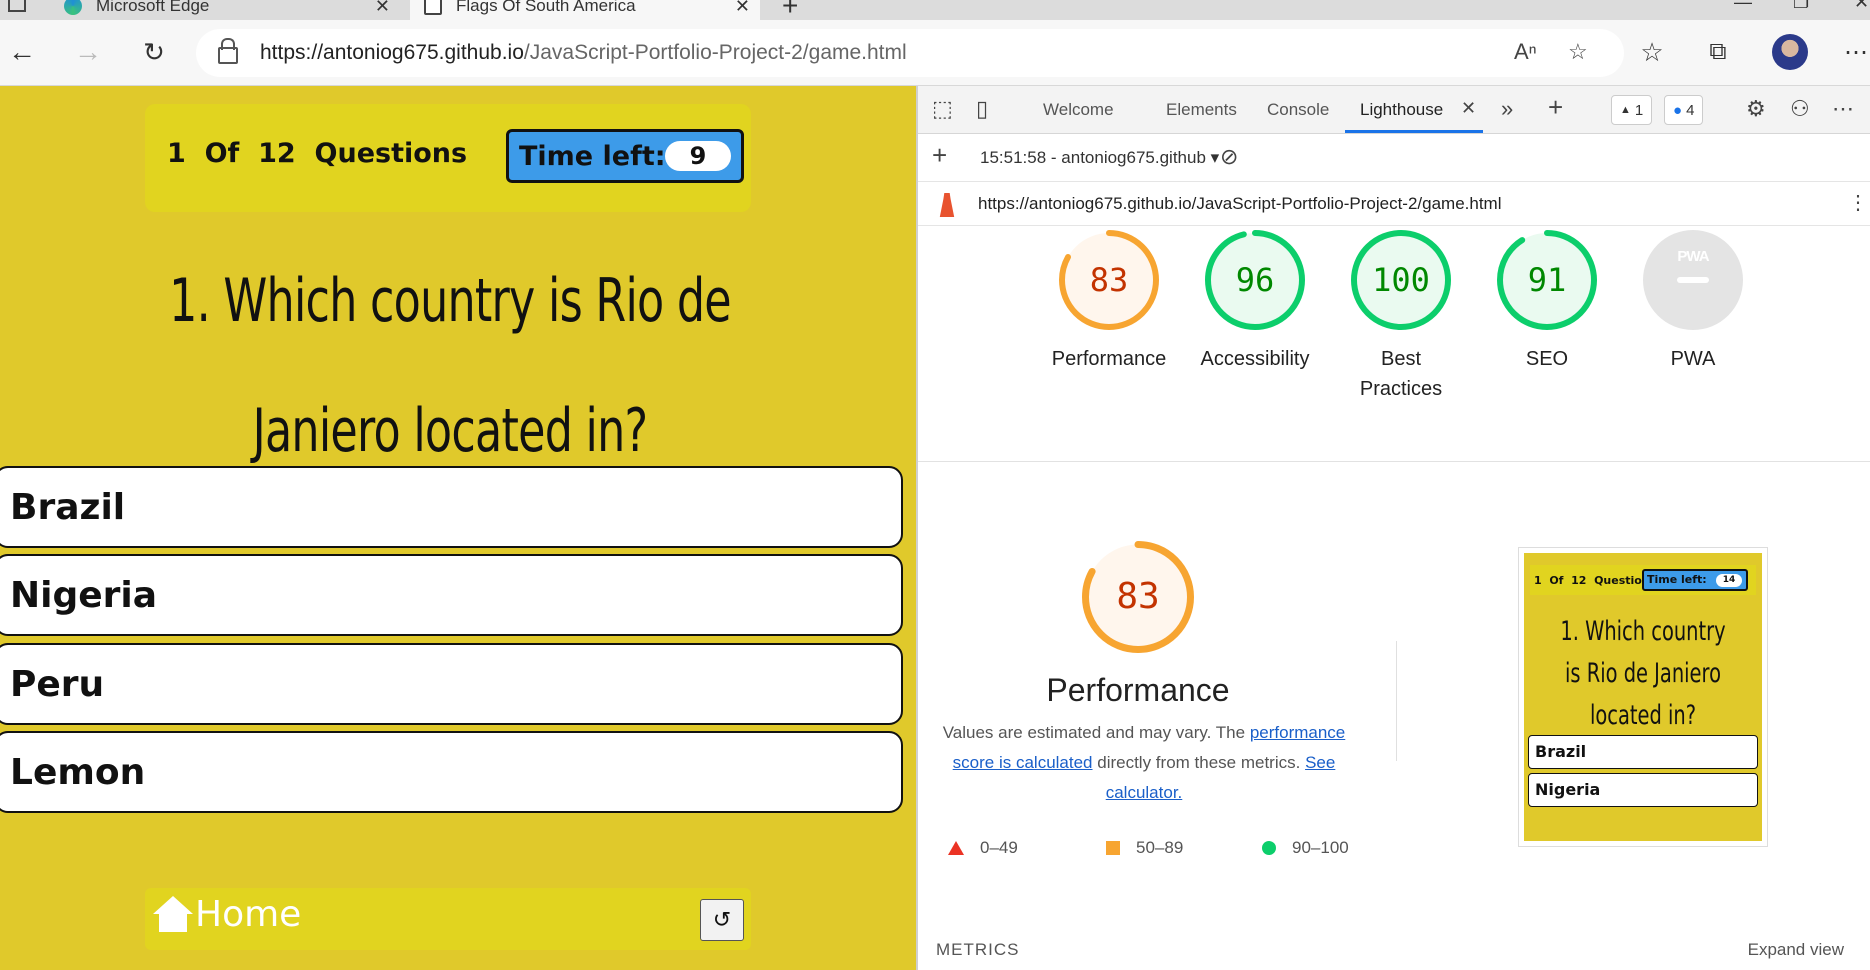 Image resolution: width=1870 pixels, height=970 pixels. Describe the element at coordinates (88, 52) in the screenshot. I see `forward-icon: →` at that location.